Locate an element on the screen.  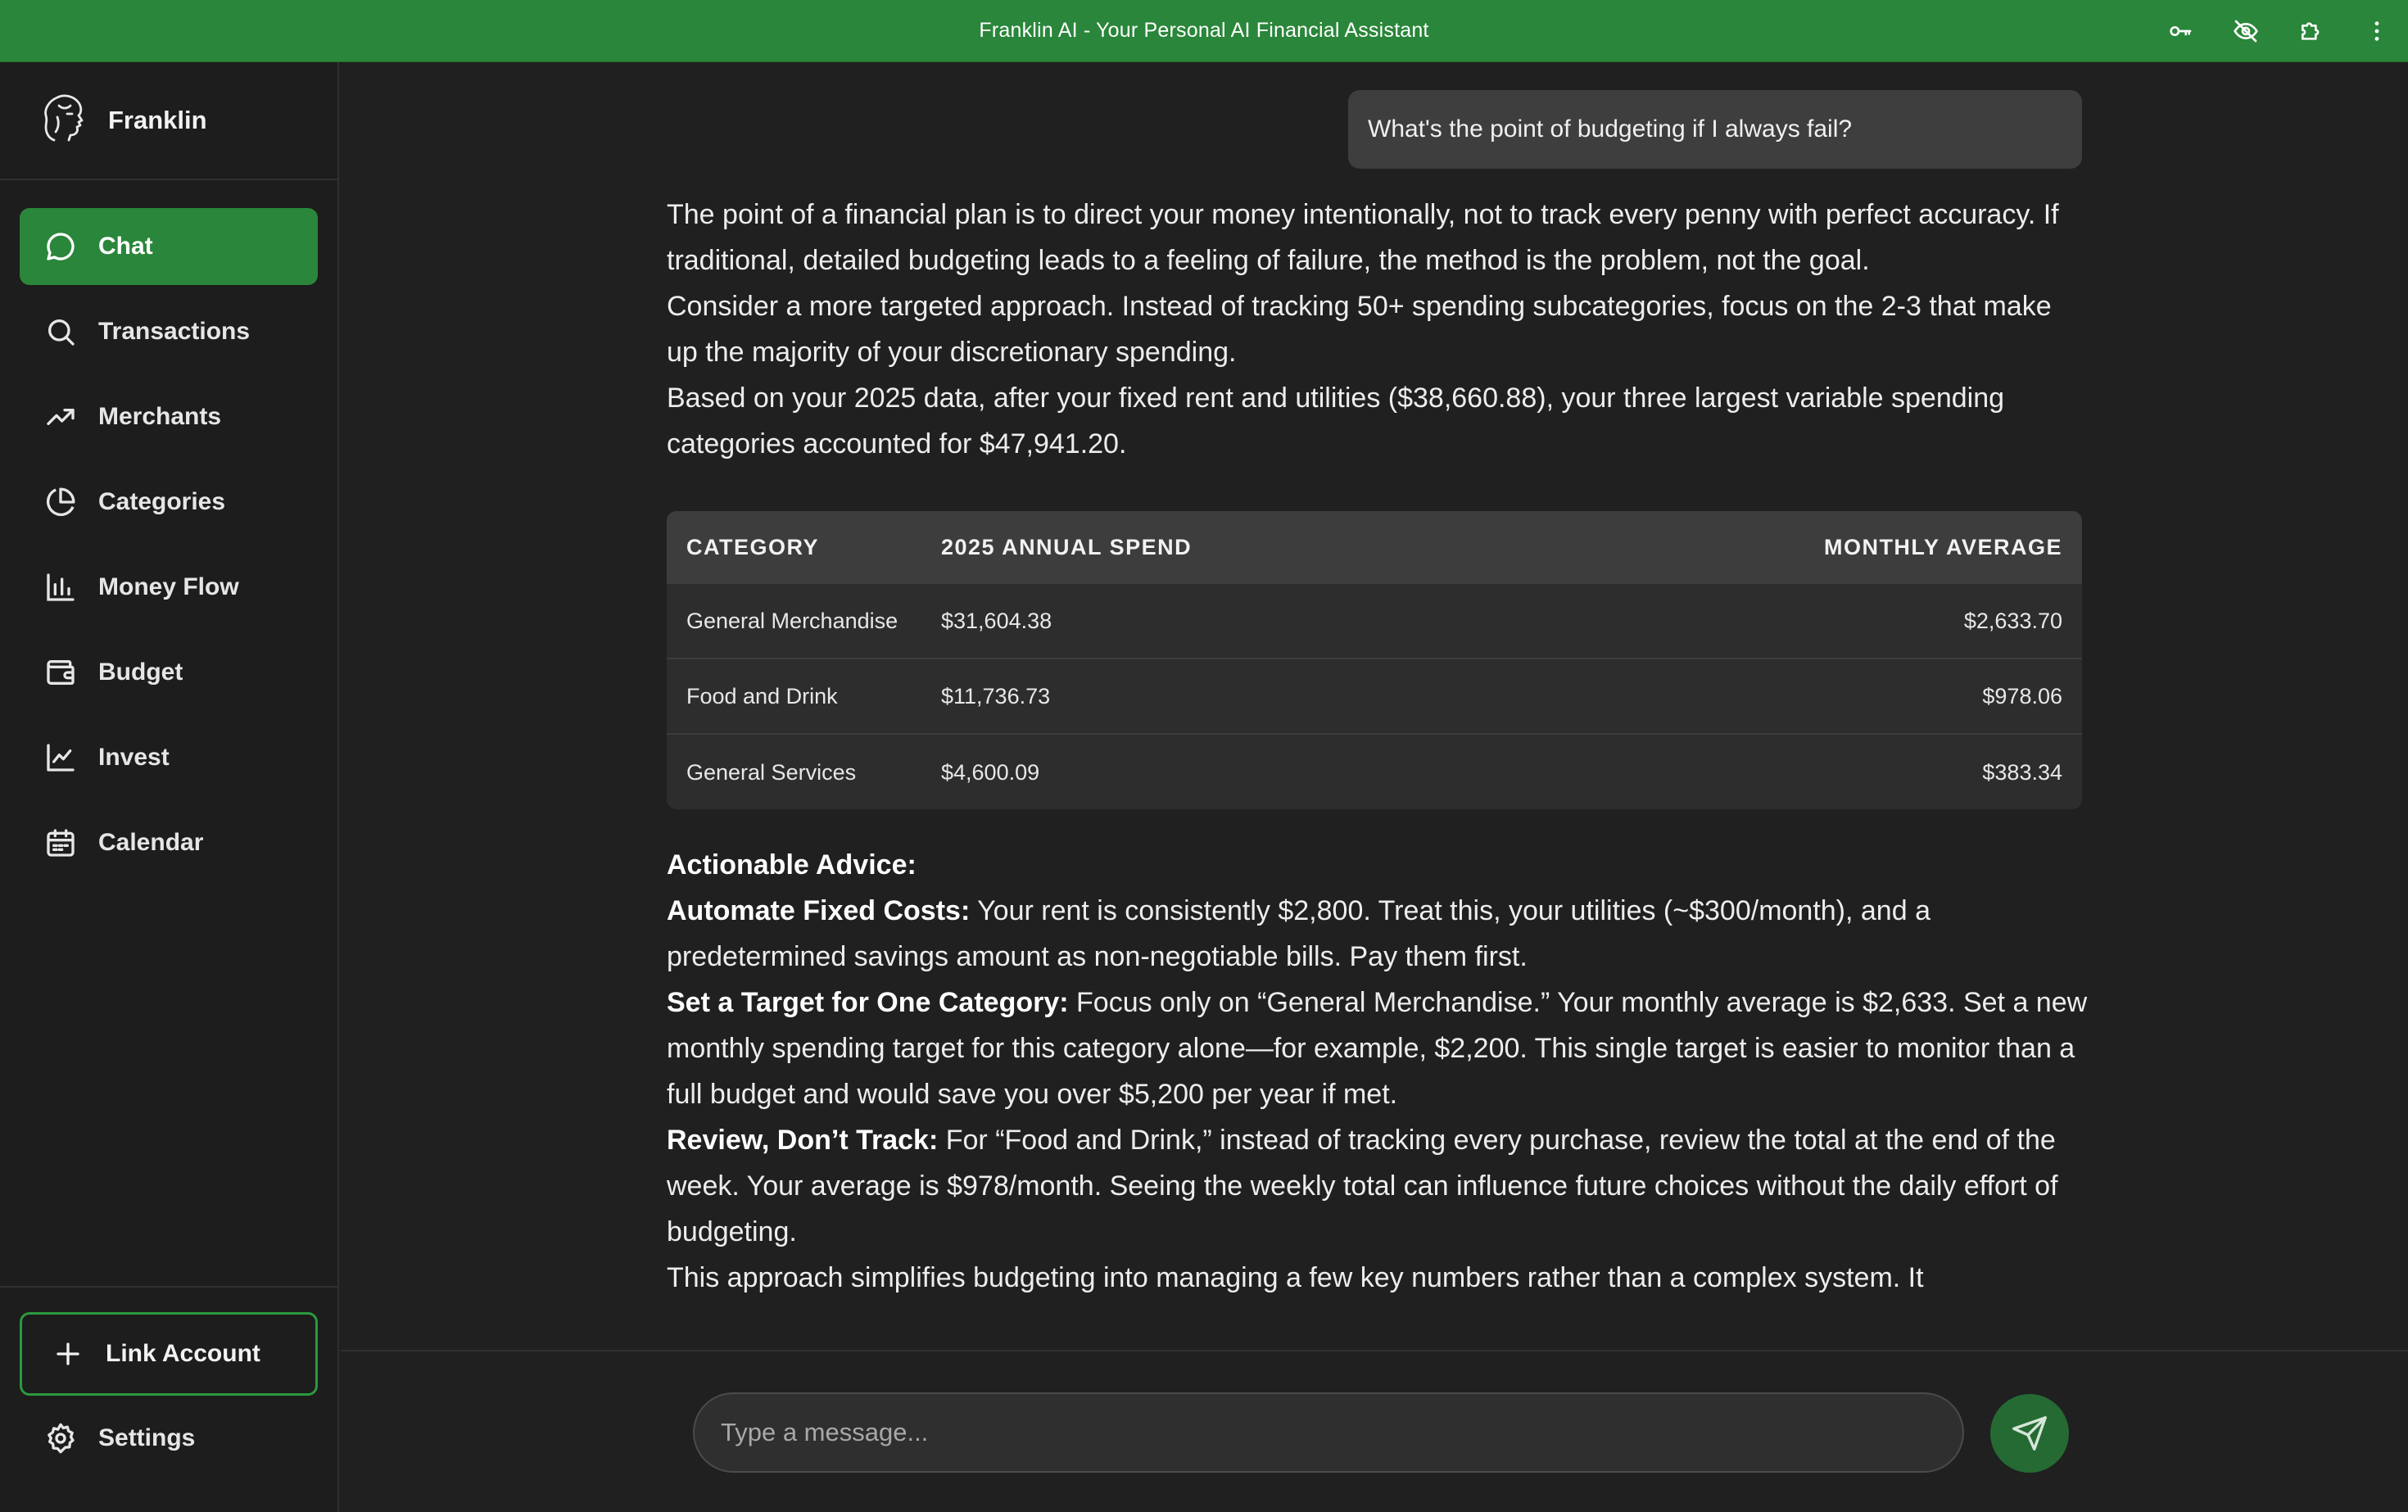
cell-monthly-average: $383.34 is located at coordinates (1798, 771).